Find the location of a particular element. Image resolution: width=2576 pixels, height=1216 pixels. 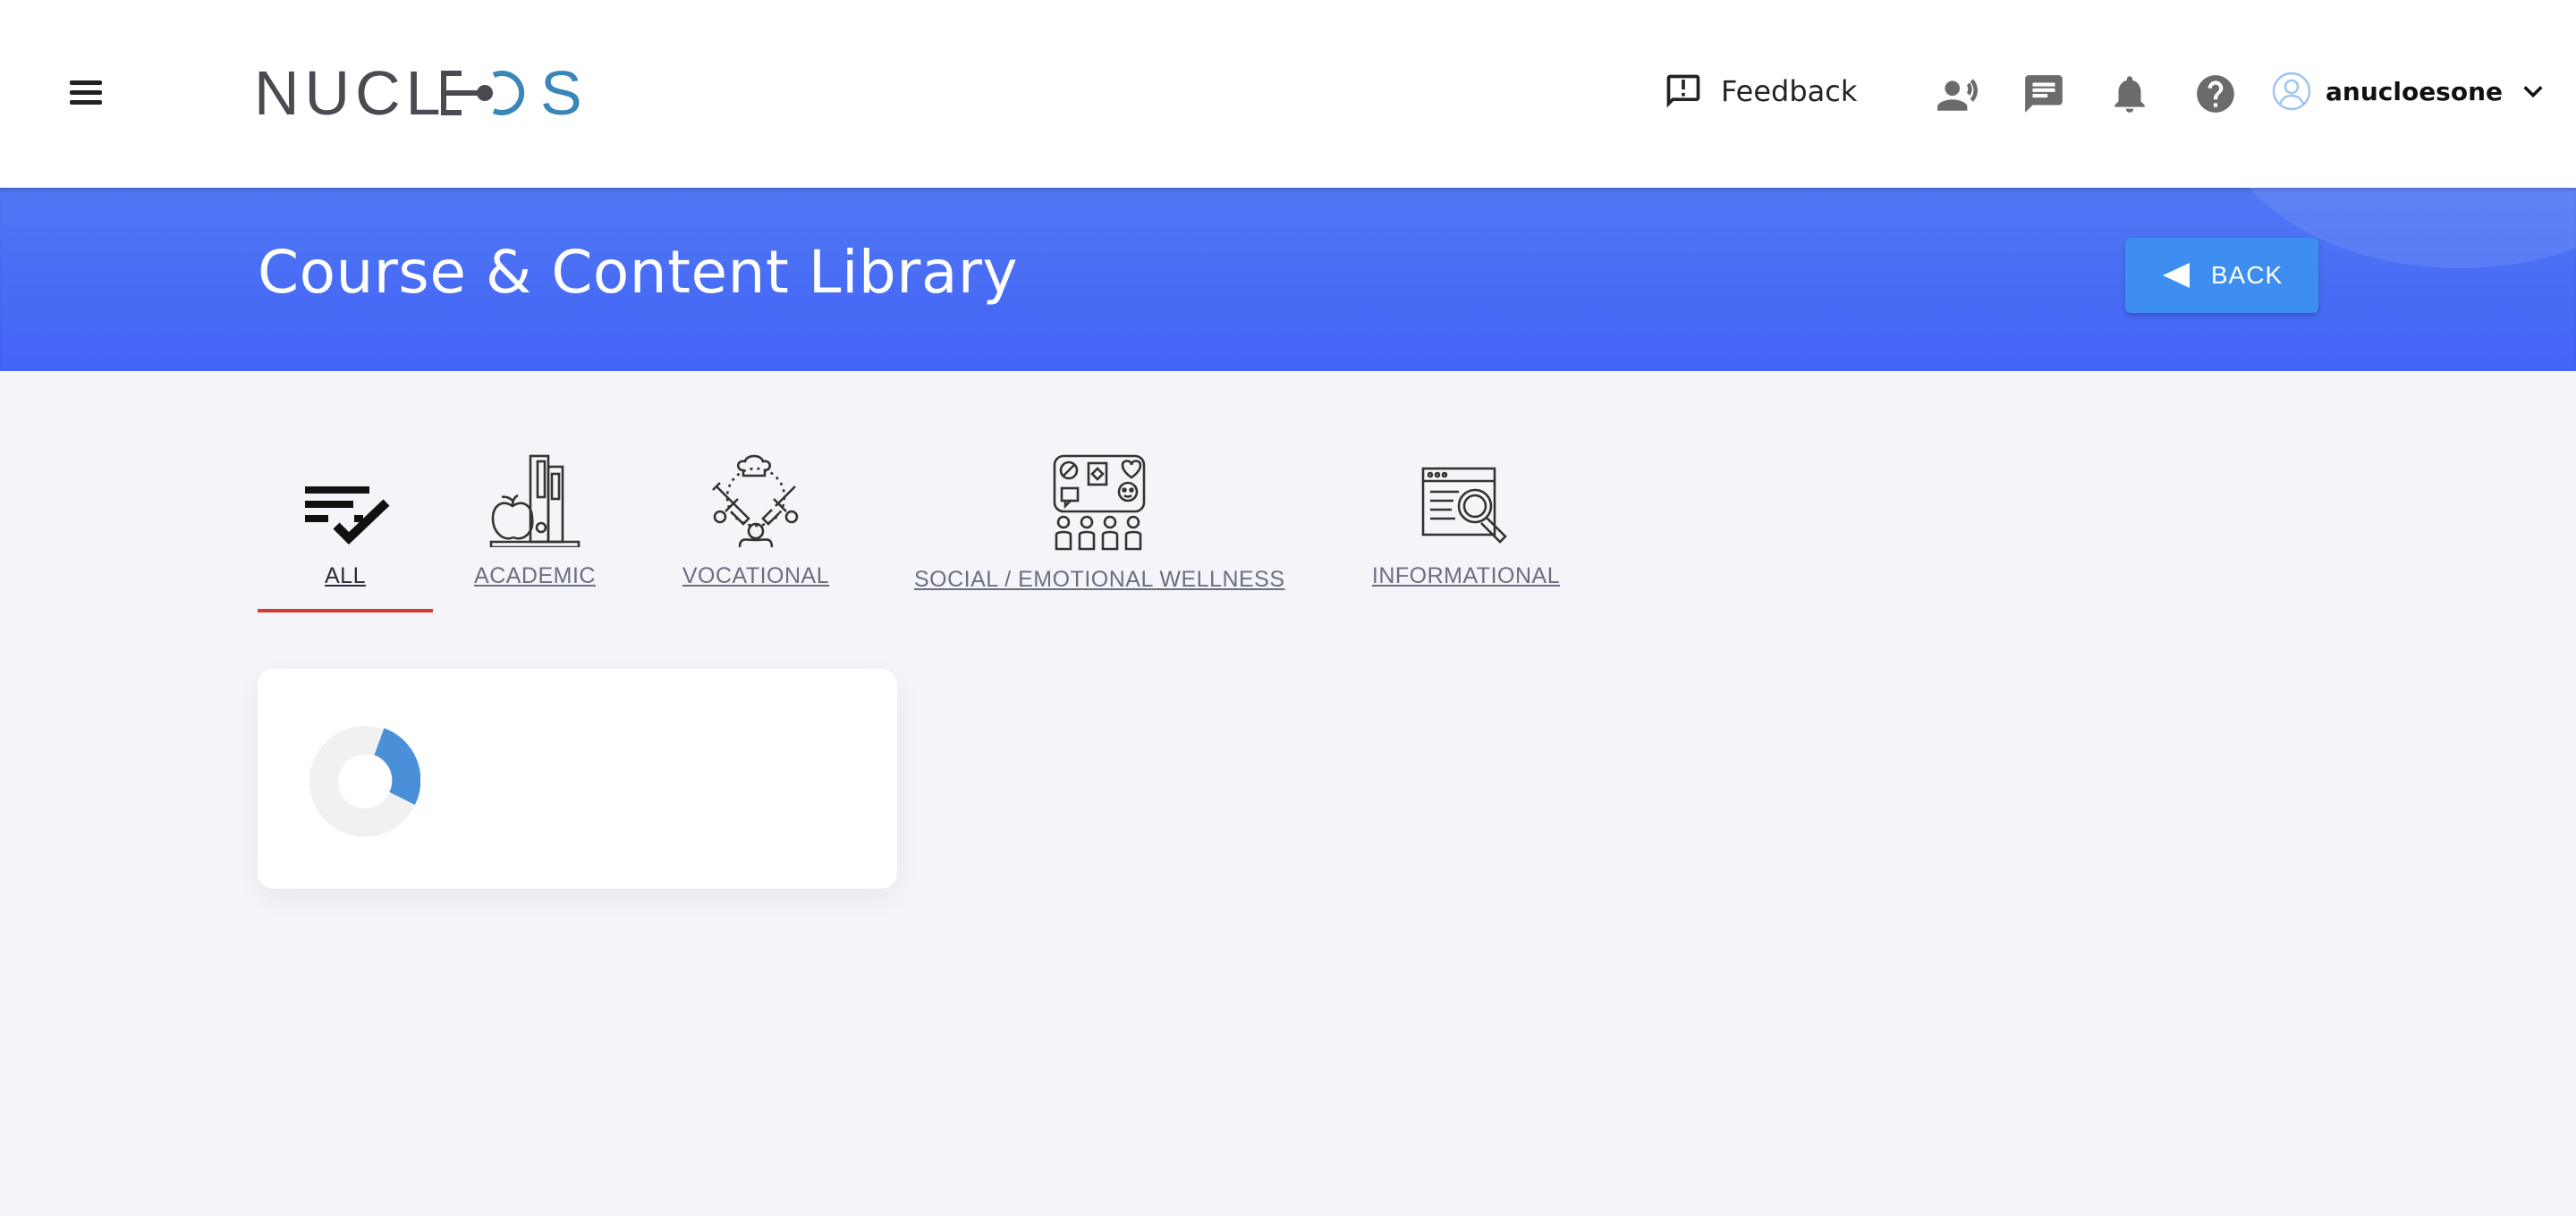

svg-text: S is located at coordinates (561, 93).